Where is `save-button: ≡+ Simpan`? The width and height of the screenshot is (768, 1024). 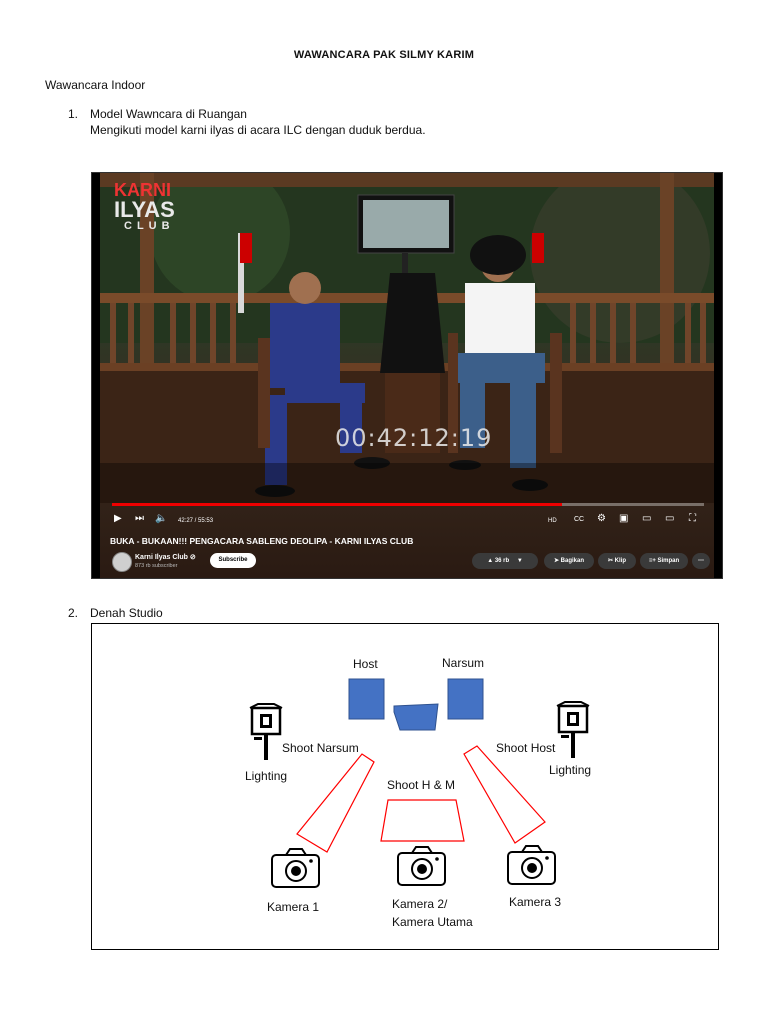 save-button: ≡+ Simpan is located at coordinates (664, 561).